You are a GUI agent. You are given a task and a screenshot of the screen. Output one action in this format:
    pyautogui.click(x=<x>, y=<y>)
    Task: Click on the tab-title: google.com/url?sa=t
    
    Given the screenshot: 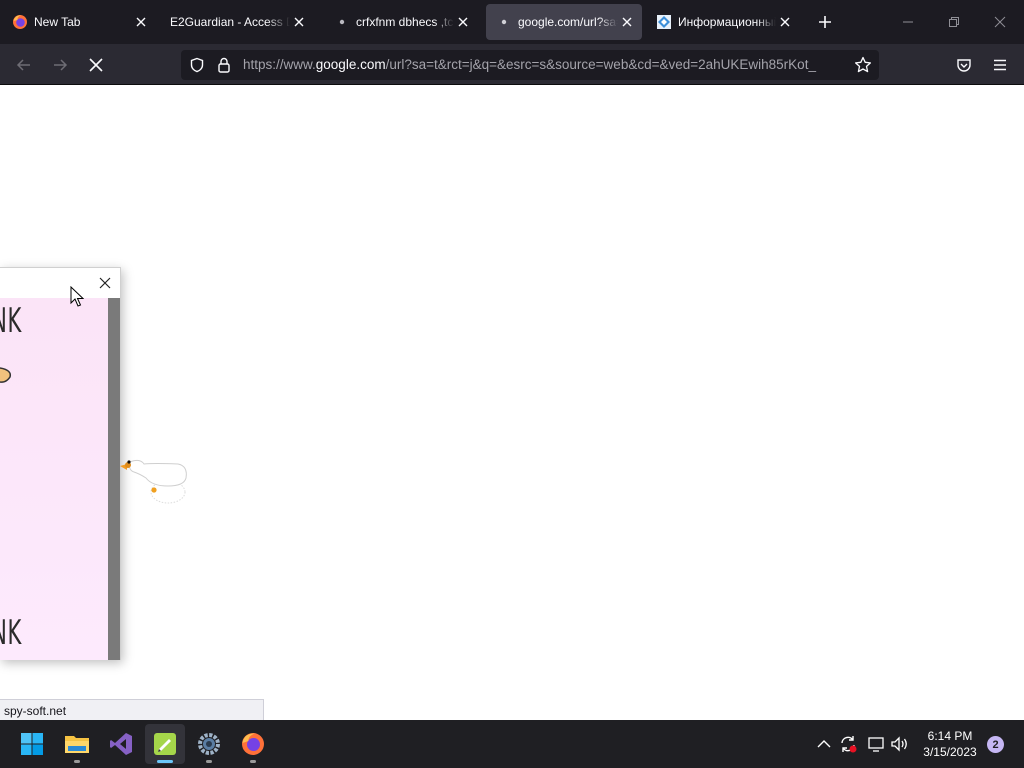 What is the action you would take?
    pyautogui.click(x=568, y=22)
    